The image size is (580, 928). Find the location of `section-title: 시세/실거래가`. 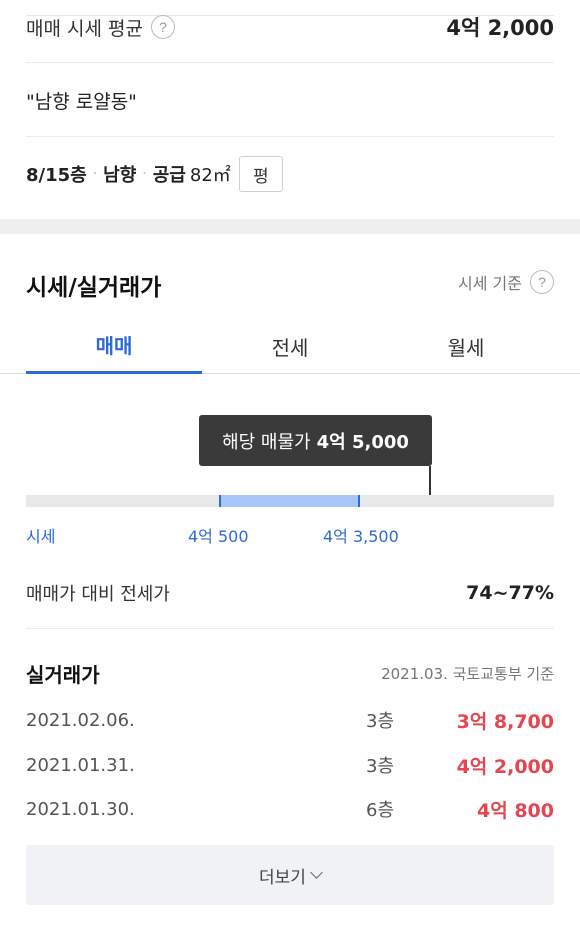

section-title: 시세/실거래가 is located at coordinates (94, 288).